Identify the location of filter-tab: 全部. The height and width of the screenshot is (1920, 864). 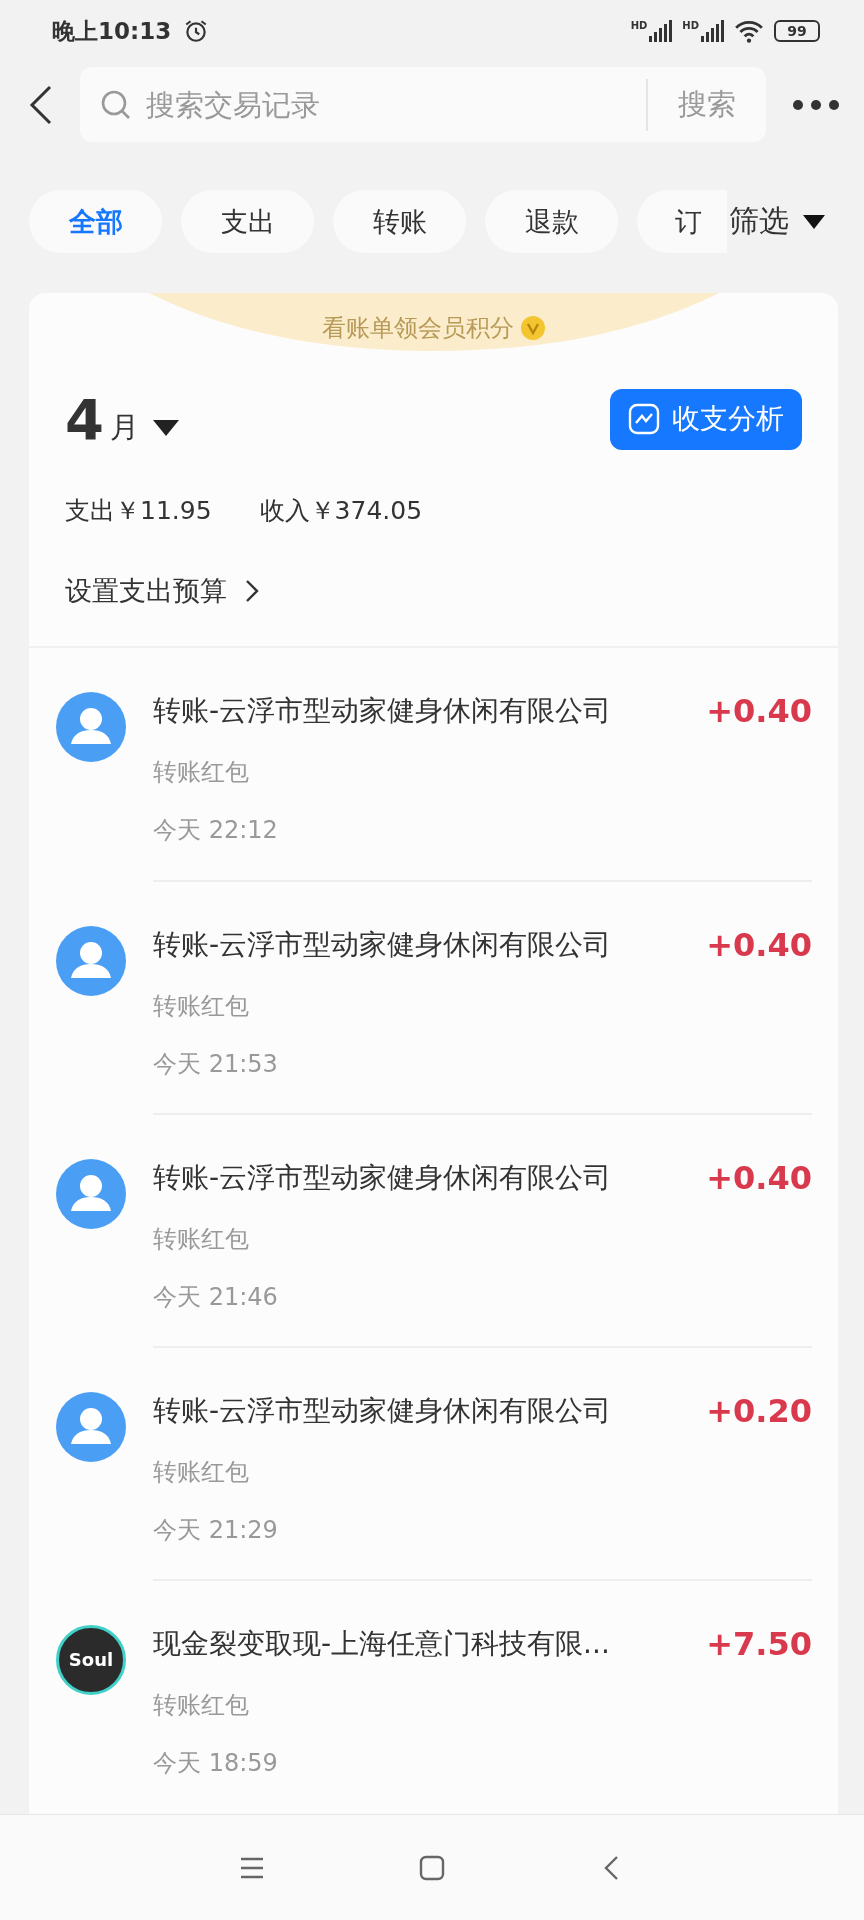
(95, 221).